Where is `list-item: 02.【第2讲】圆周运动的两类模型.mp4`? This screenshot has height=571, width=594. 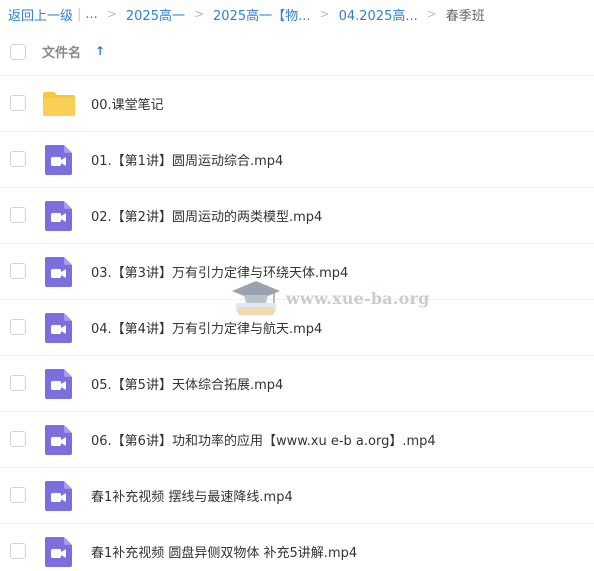
list-item: 02.【第2讲】圆周运动的两类模型.mp4 is located at coordinates (297, 216).